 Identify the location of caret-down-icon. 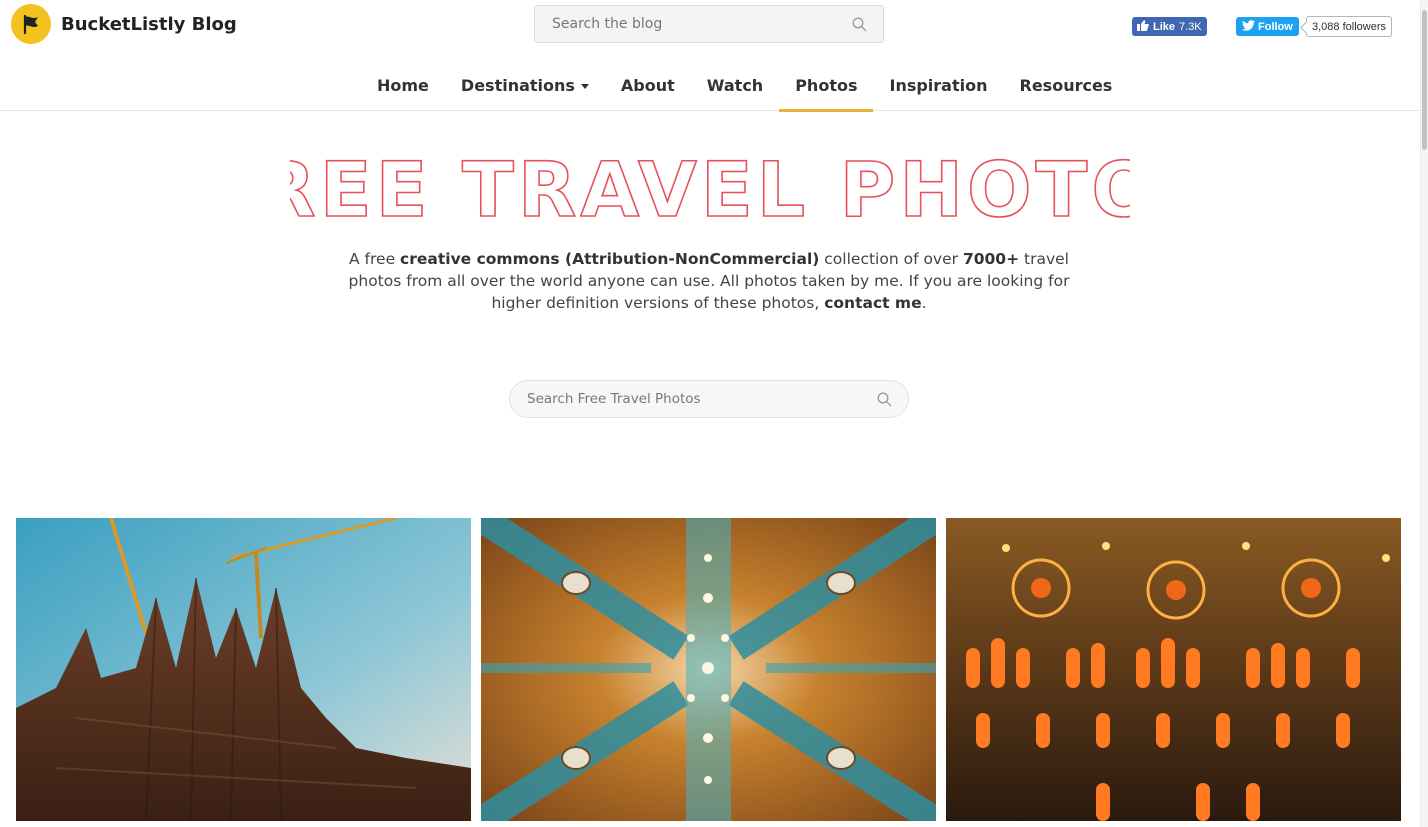
(584, 86).